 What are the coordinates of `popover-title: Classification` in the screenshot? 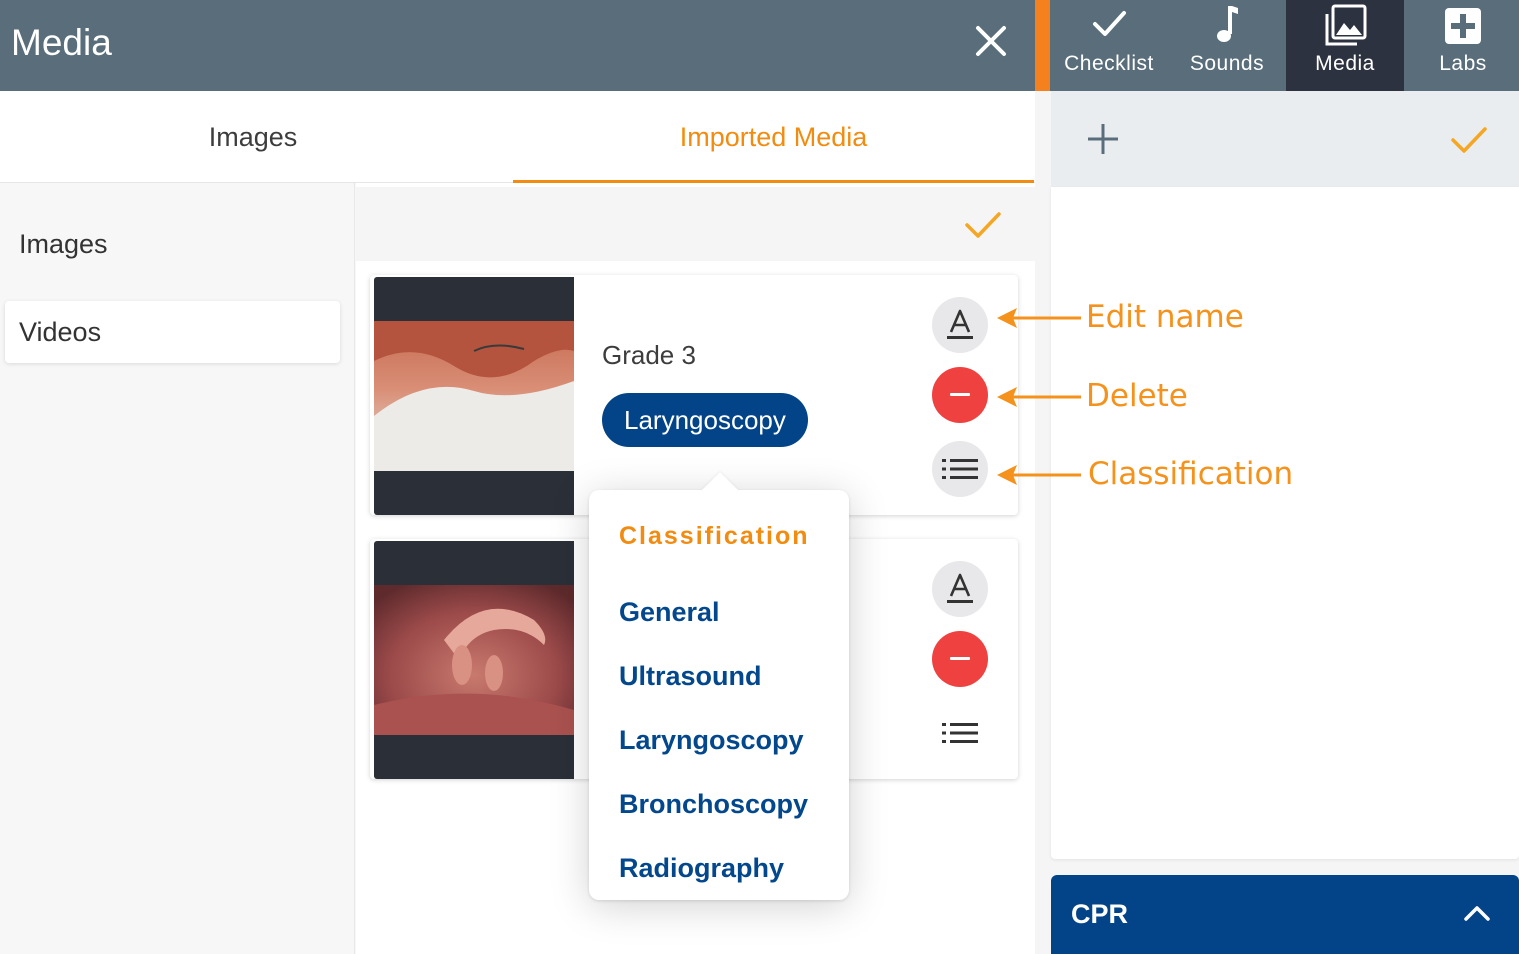 It's located at (714, 536).